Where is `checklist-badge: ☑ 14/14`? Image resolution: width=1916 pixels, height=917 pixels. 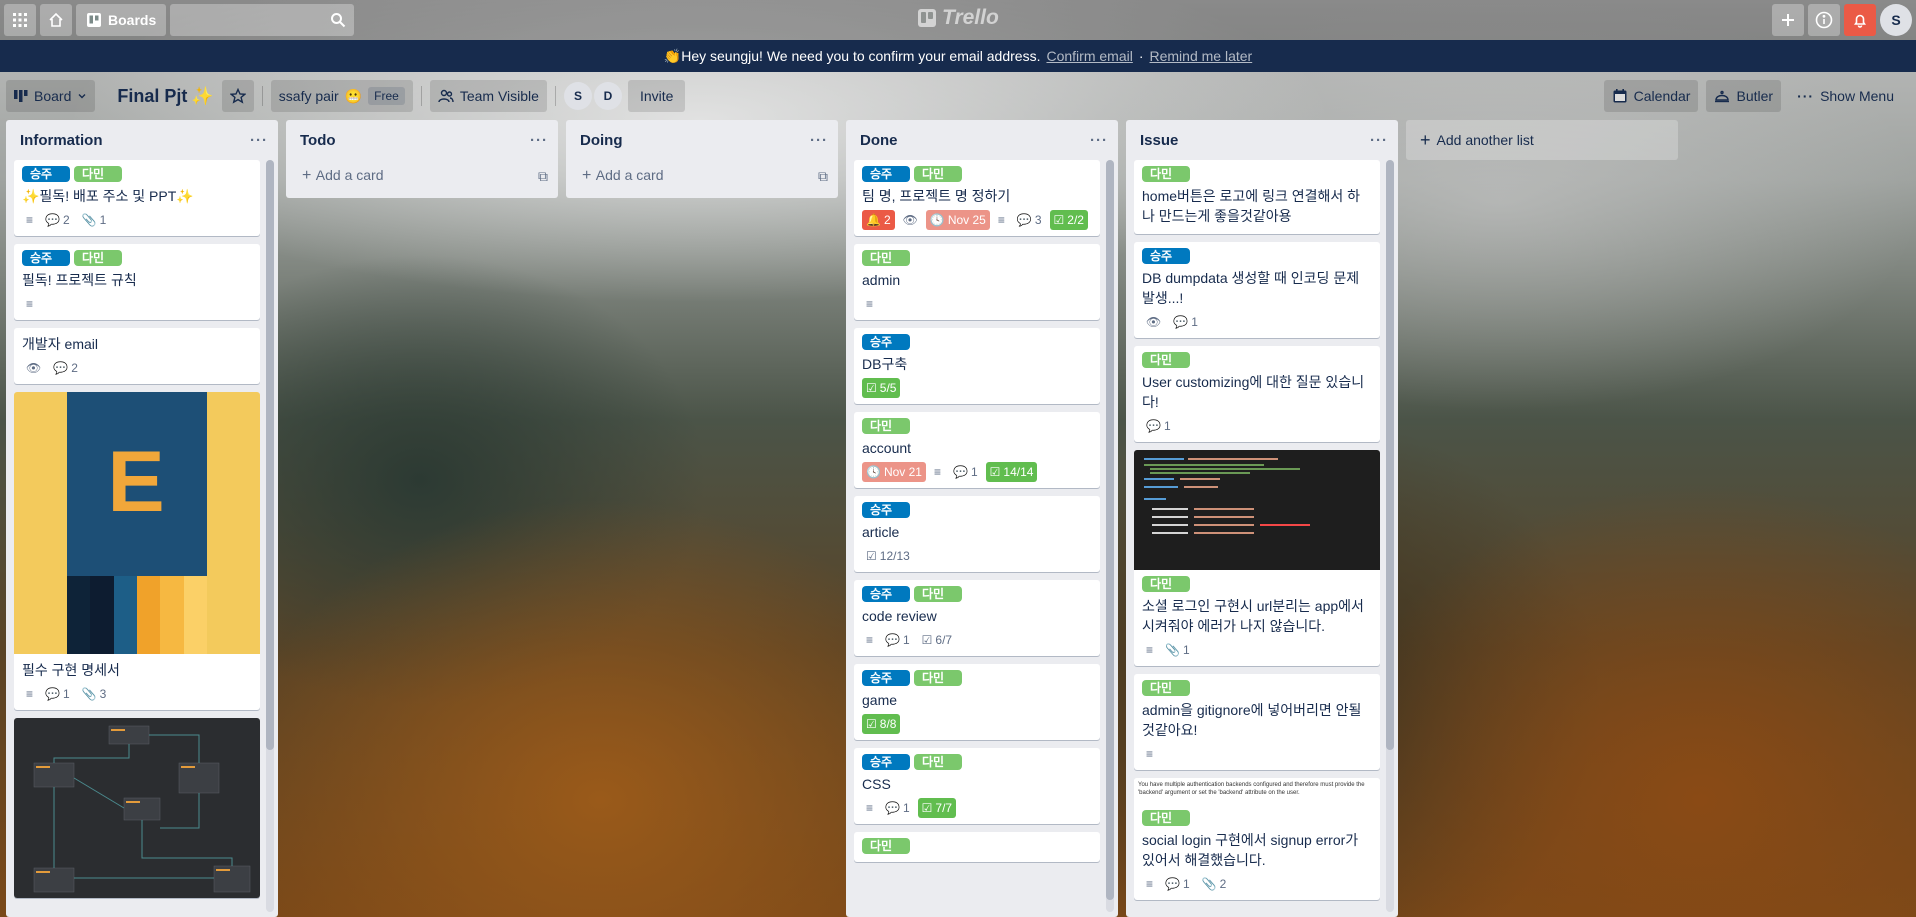 checklist-badge: ☑ 14/14 is located at coordinates (1011, 472).